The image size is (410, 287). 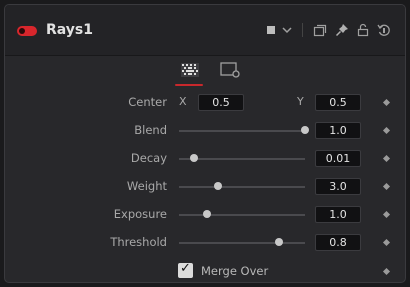 I want to click on param-row-blend: Blend 1.0, so click(x=205, y=131).